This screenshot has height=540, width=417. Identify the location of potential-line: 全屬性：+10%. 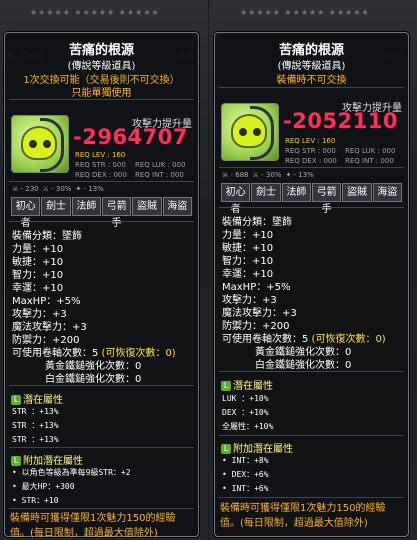
(248, 426).